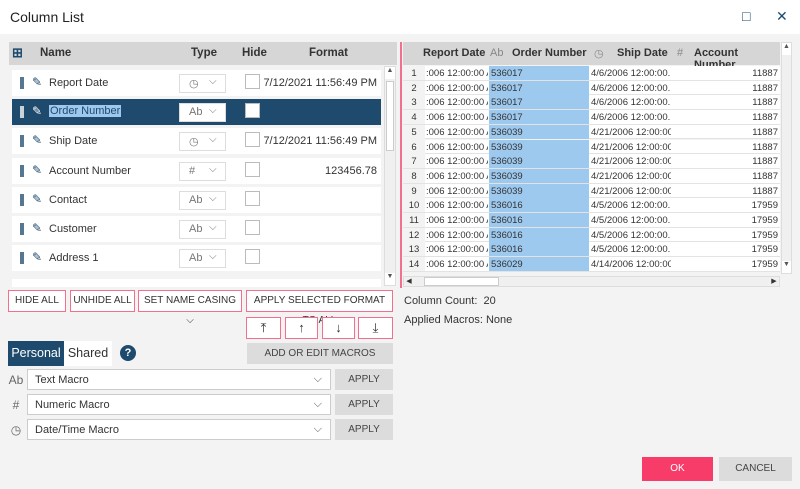 The width and height of the screenshot is (800, 489). I want to click on scroll-up-icon: ▲, so click(786, 49).